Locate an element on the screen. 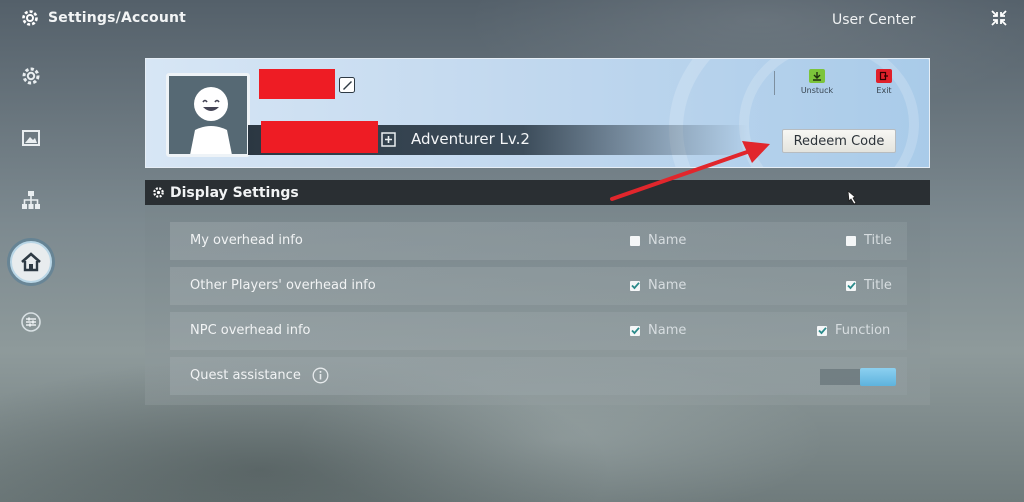 The height and width of the screenshot is (502, 1024). row-label: Other Players' overhead info is located at coordinates (283, 285).